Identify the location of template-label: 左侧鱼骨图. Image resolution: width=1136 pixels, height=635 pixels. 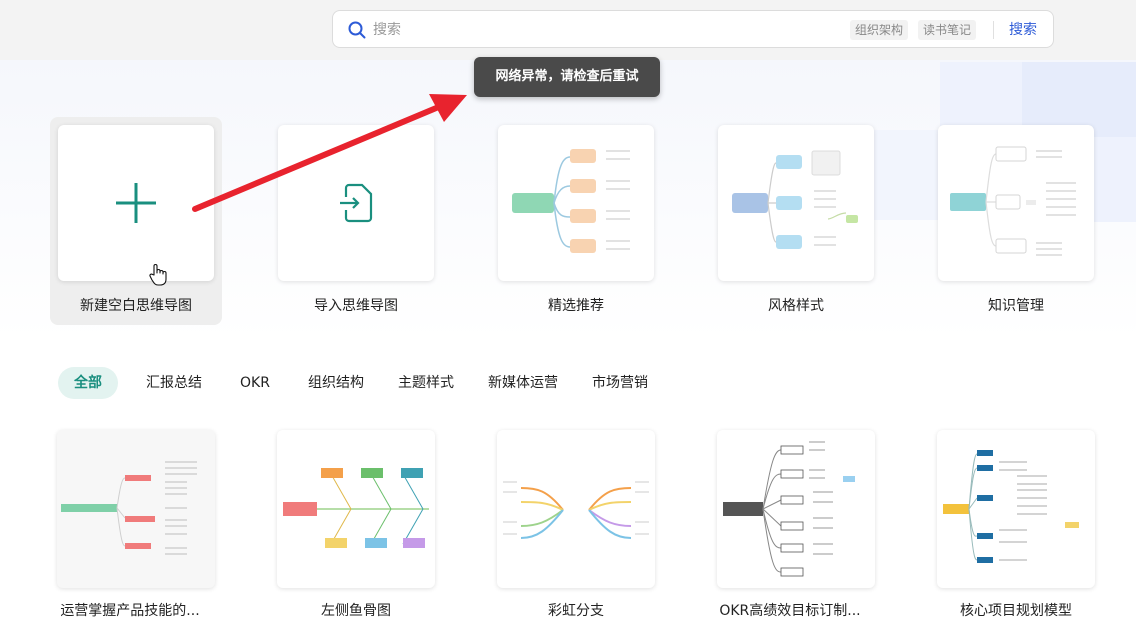
(356, 611).